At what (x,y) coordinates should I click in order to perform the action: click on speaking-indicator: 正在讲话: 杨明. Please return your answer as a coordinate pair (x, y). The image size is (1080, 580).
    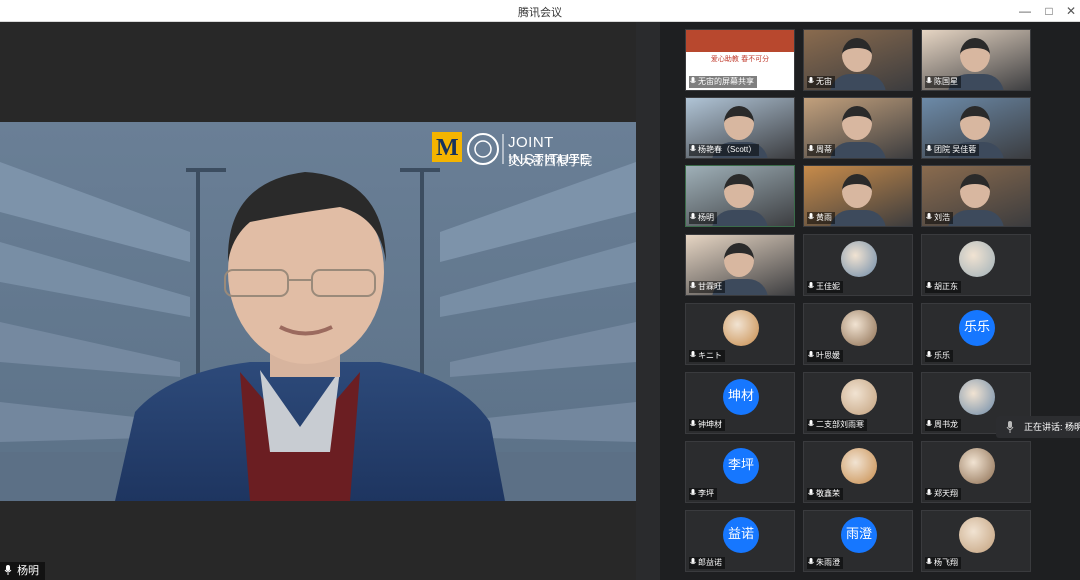
    Looking at the image, I should click on (1038, 427).